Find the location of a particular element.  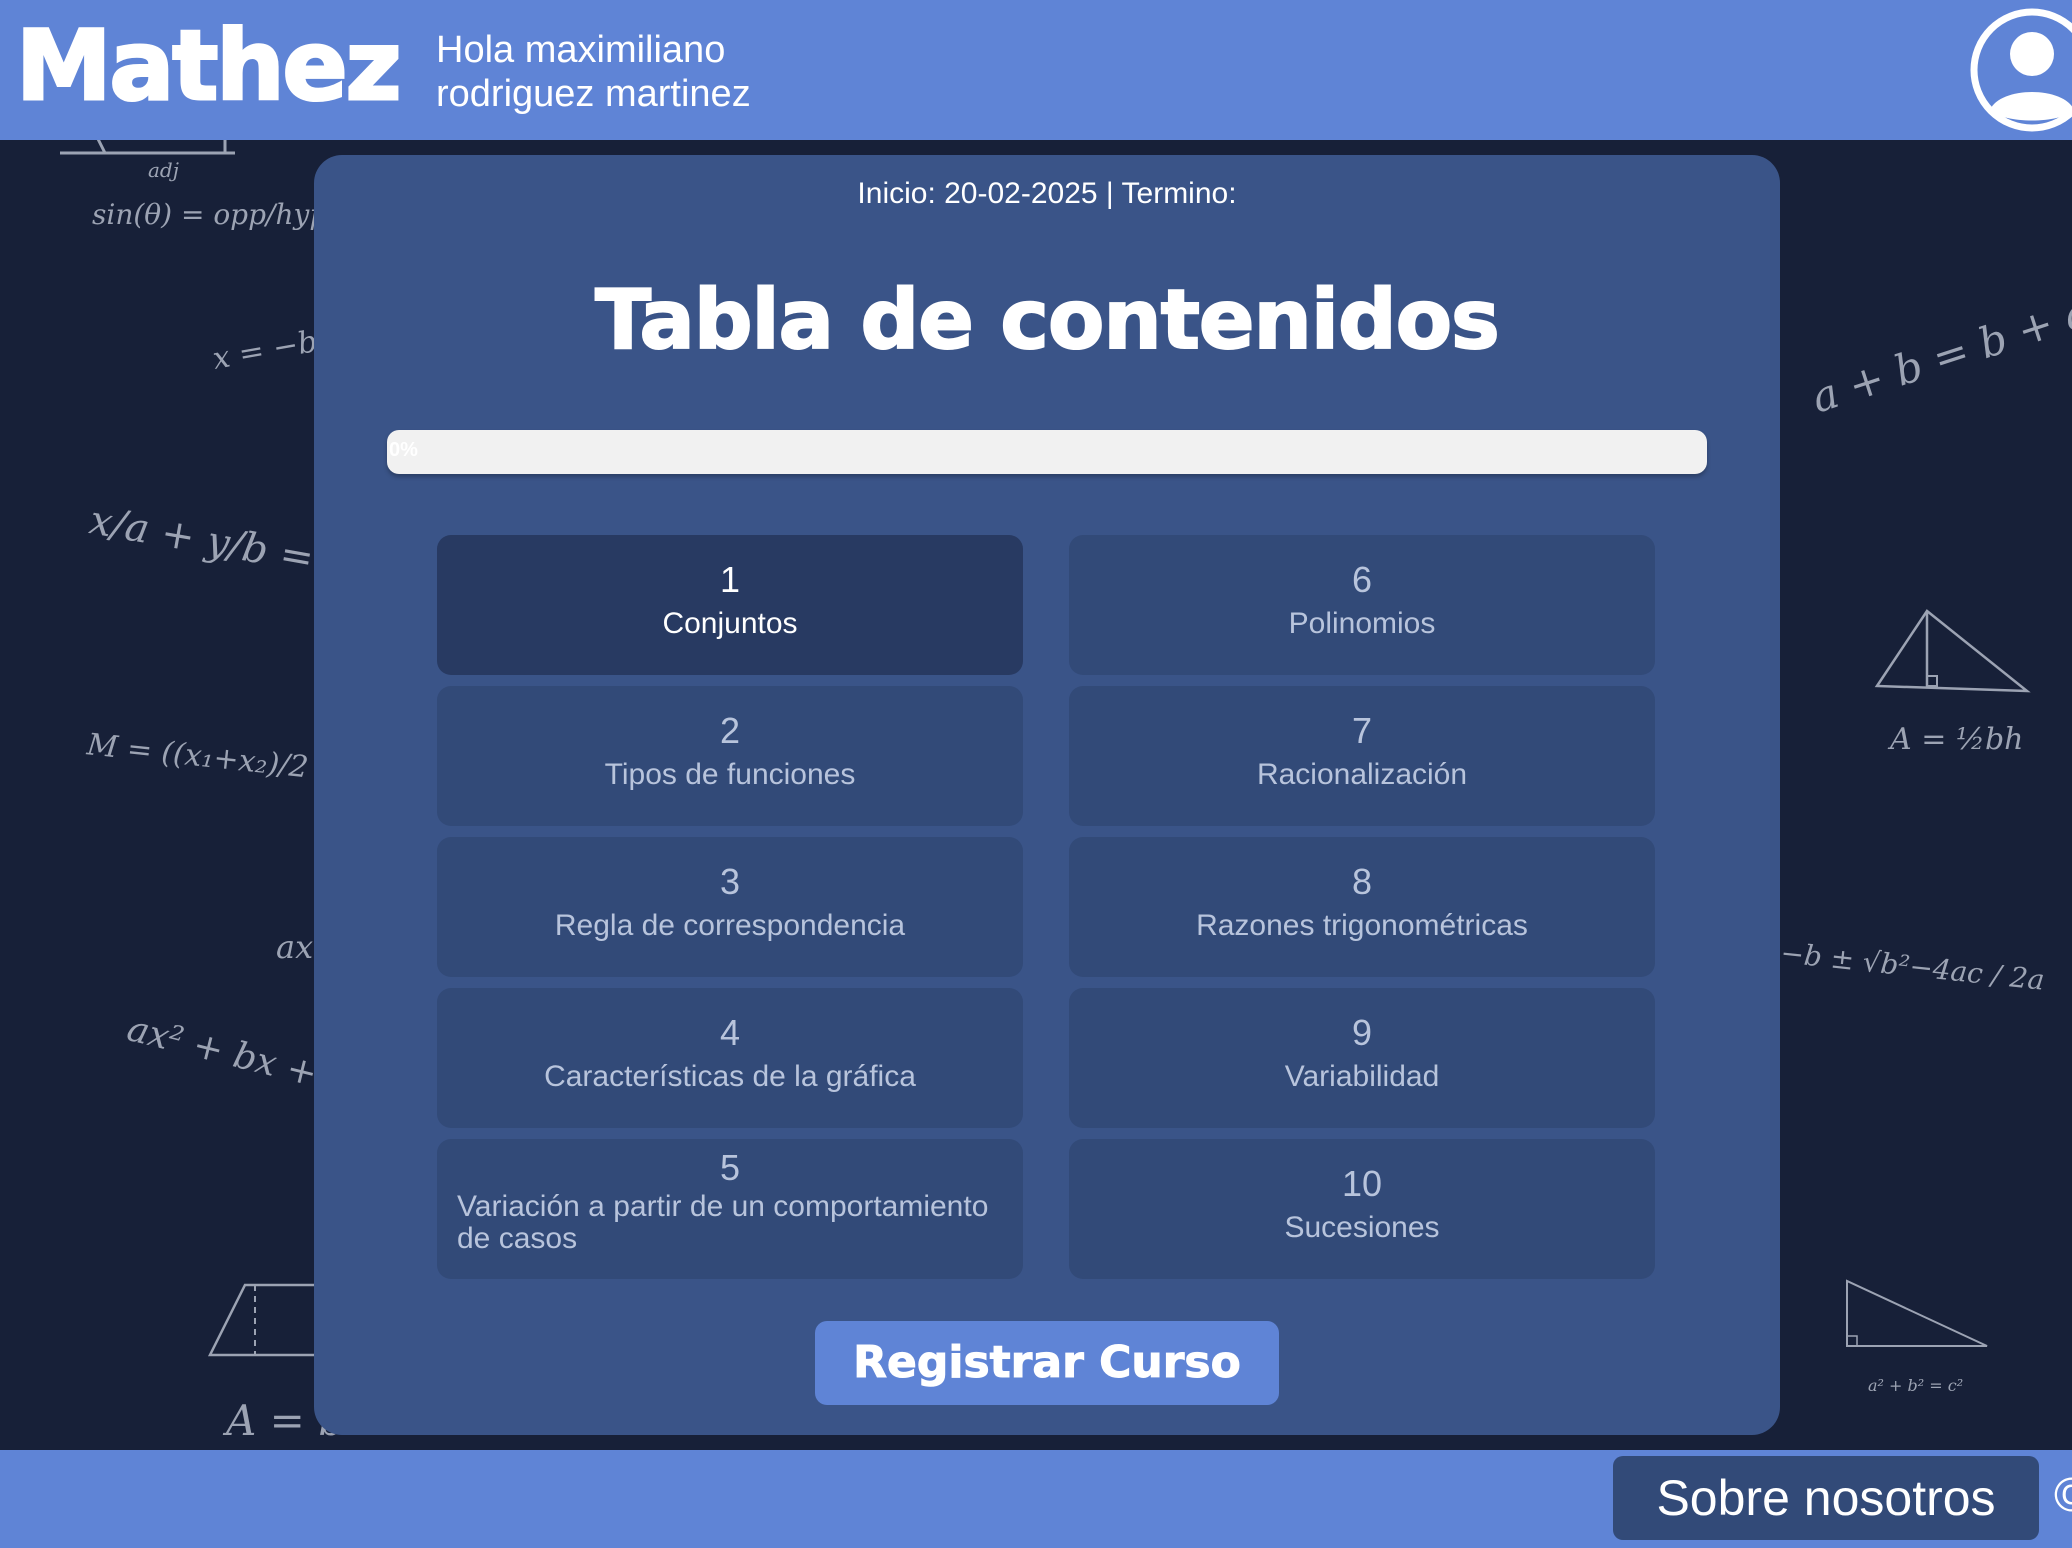

start-date: Inicio: 20-02-2025 is located at coordinates (977, 193).